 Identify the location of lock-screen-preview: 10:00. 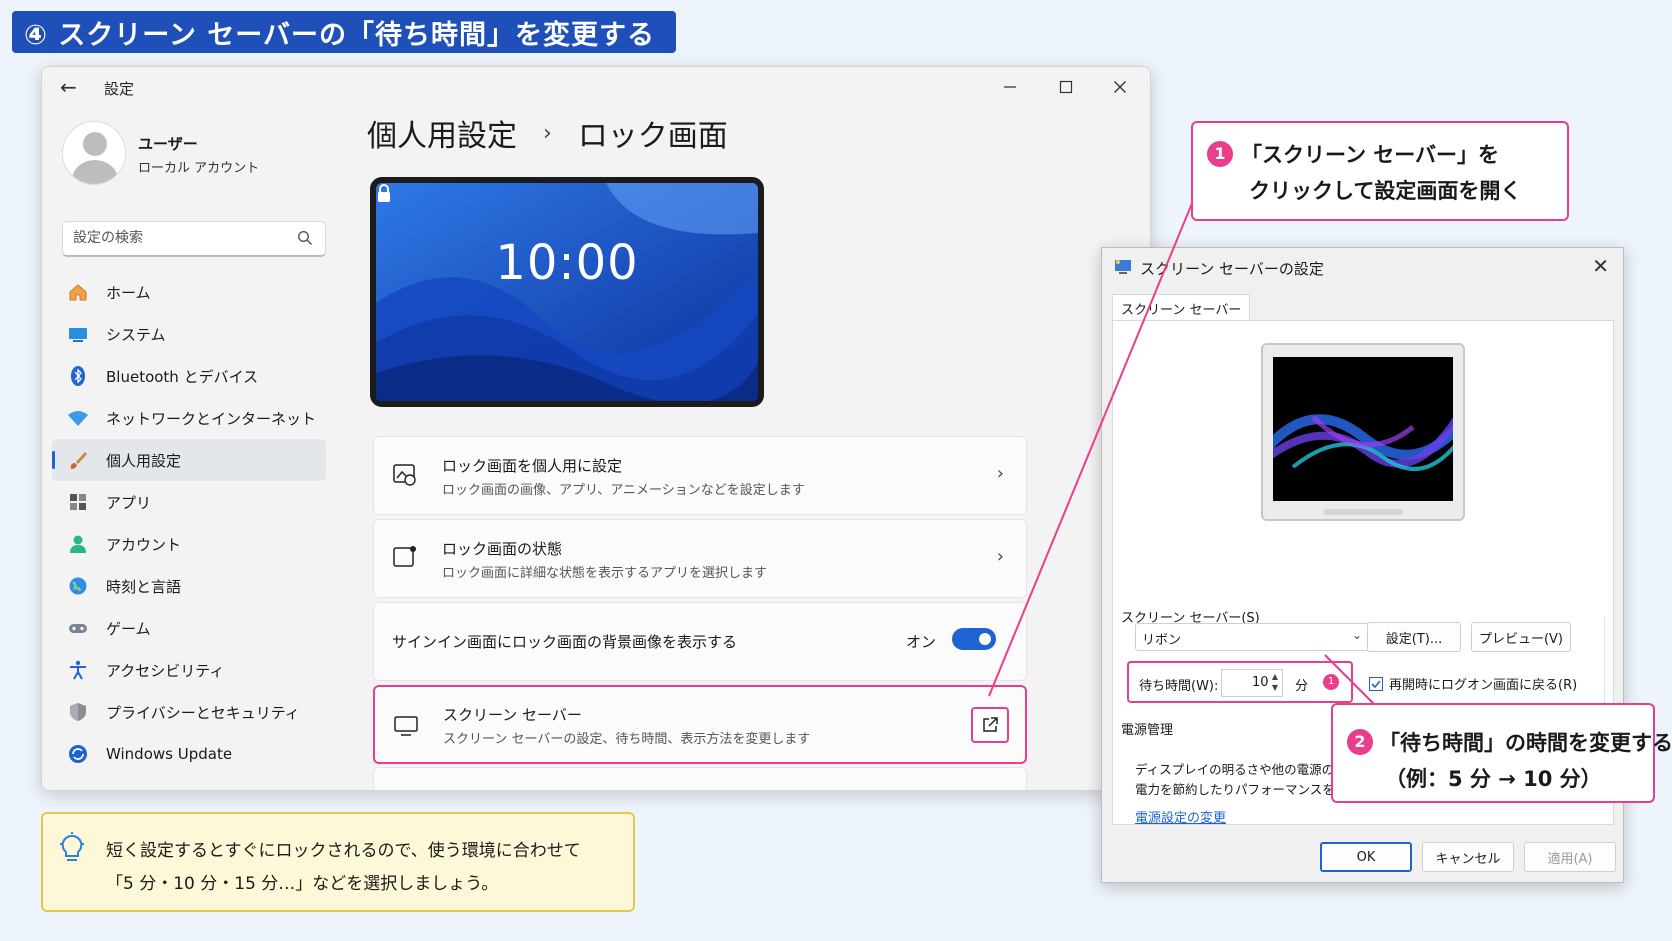
(567, 292).